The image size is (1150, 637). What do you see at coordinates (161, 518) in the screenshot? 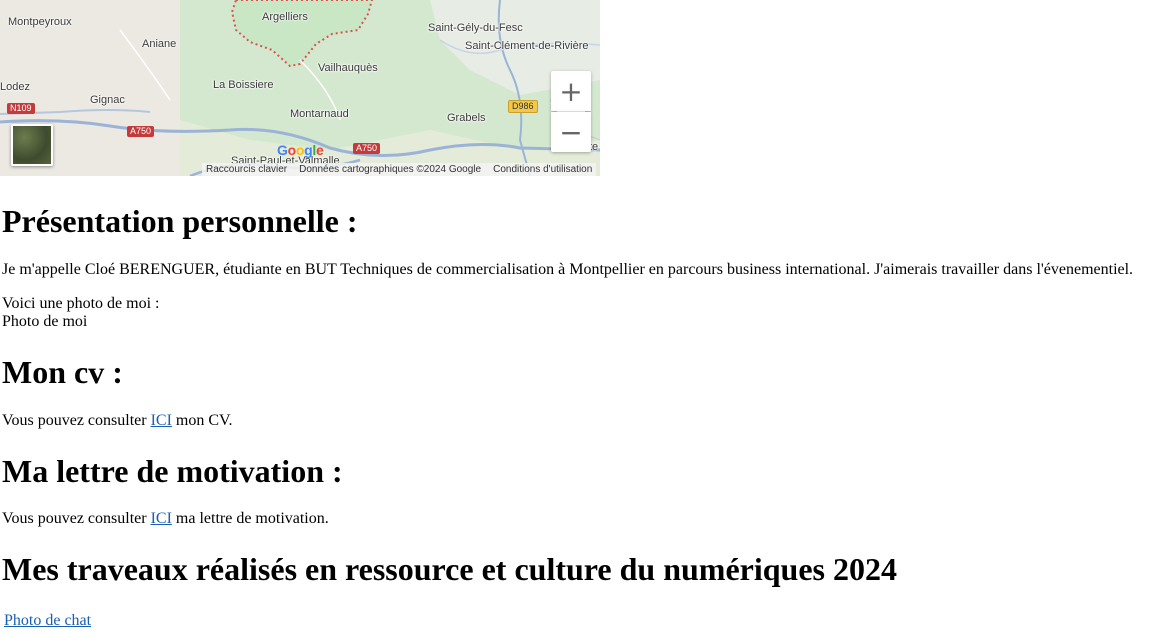
I see `letter-link: ICI` at bounding box center [161, 518].